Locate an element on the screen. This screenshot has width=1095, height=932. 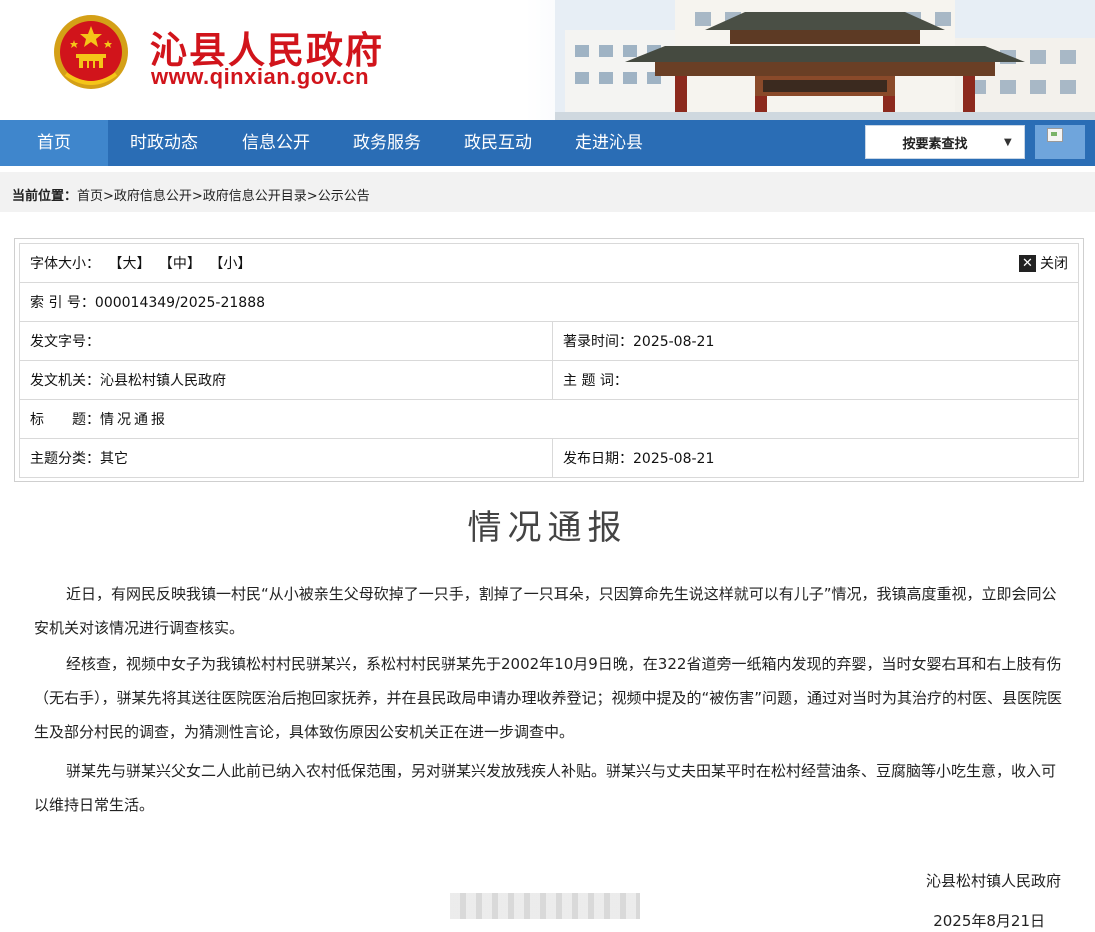
issuer-cell: 发文机关：沁县松村镇人民政府 is located at coordinates (286, 380).